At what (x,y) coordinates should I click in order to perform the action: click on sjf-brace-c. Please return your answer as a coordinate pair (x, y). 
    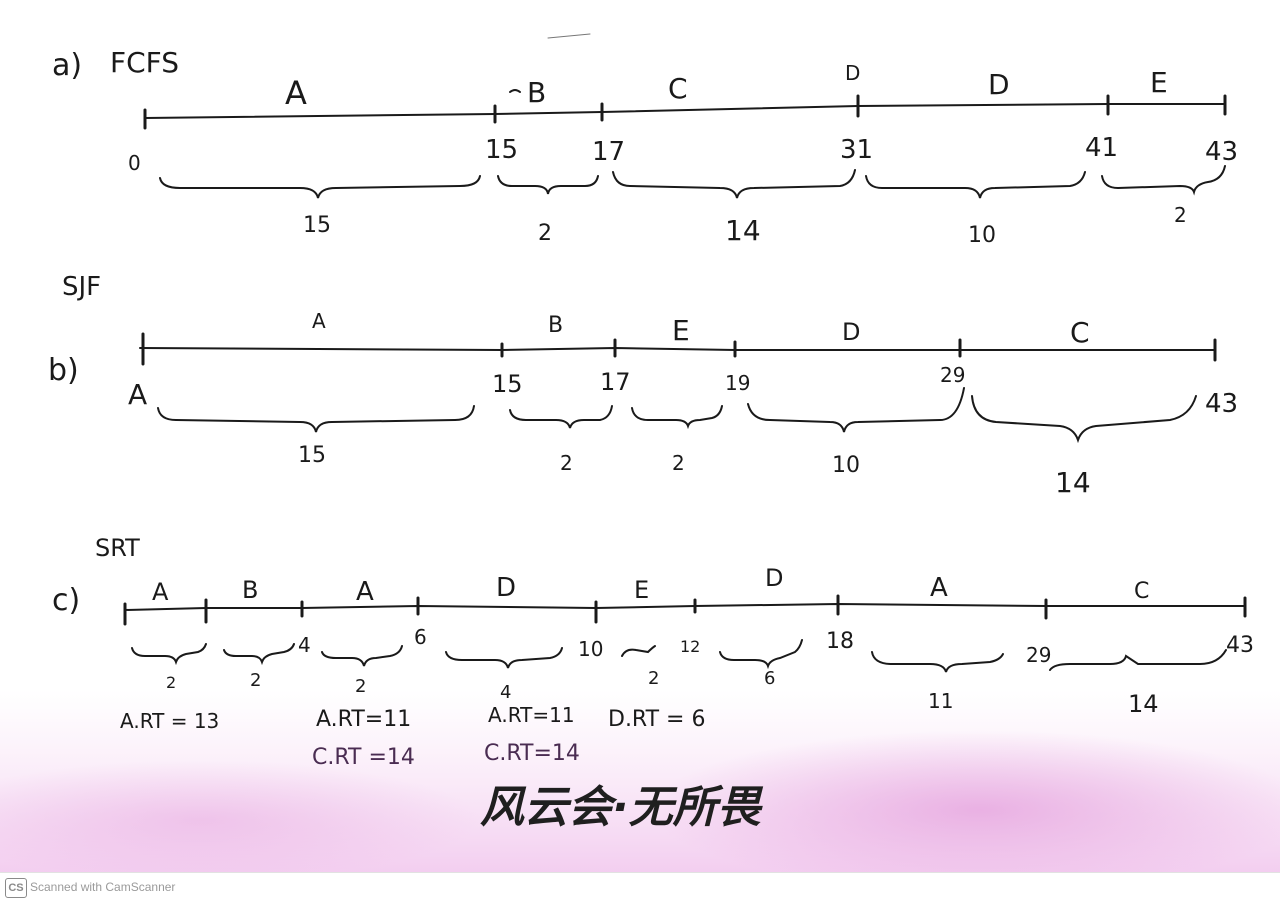
    Looking at the image, I should click on (1084, 419).